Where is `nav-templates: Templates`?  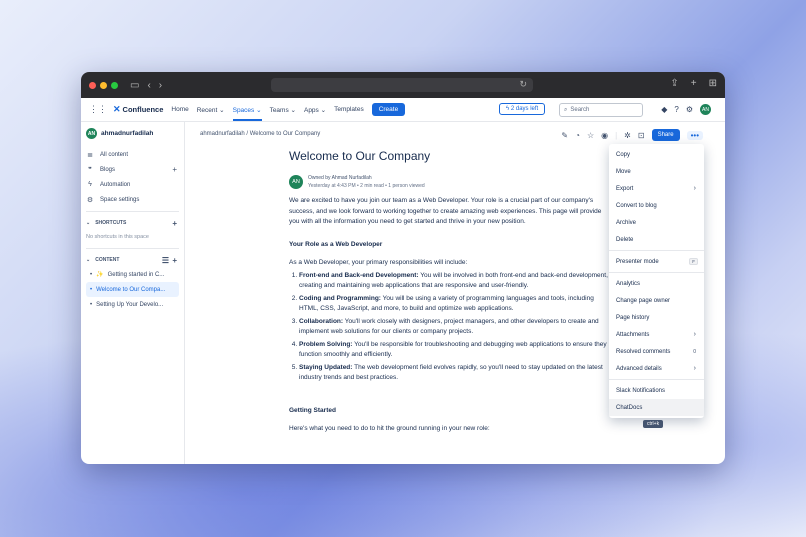
nav-templates: Templates is located at coordinates (349, 109).